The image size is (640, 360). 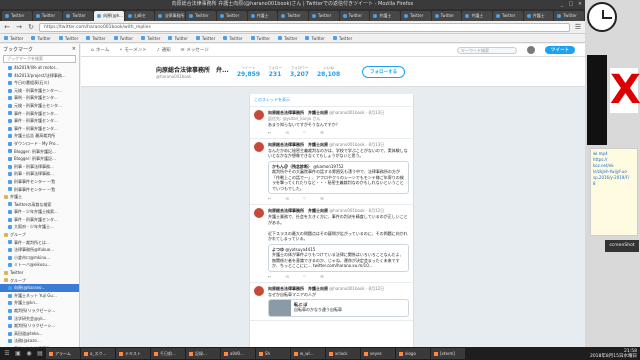 What do you see at coordinates (622, 246) in the screenshot?
I see `screenshot-window-label: screenShot` at bounding box center [622, 246].